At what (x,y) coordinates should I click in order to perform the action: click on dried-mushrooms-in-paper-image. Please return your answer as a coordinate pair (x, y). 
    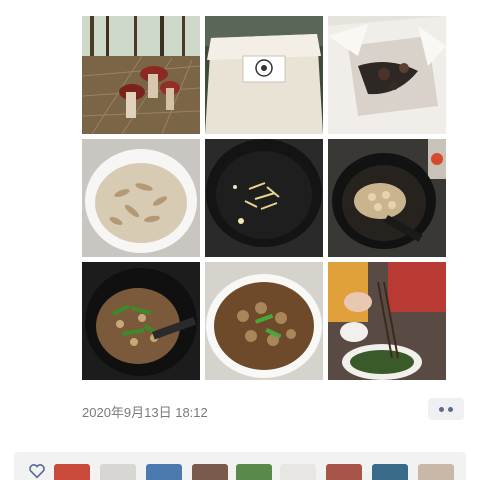
    Looking at the image, I should click on (387, 75).